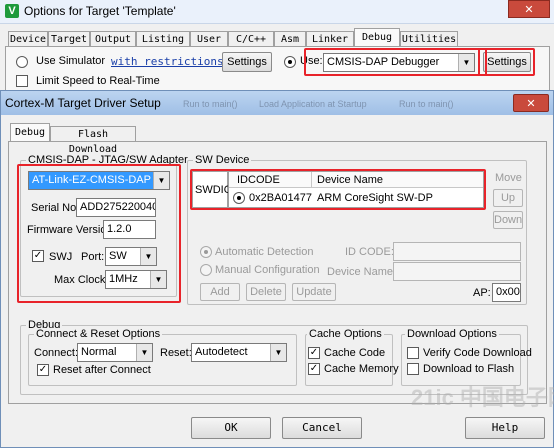  Describe the element at coordinates (167, 61) in the screenshot. I see `with-restrictions-link: with restrictions` at that location.